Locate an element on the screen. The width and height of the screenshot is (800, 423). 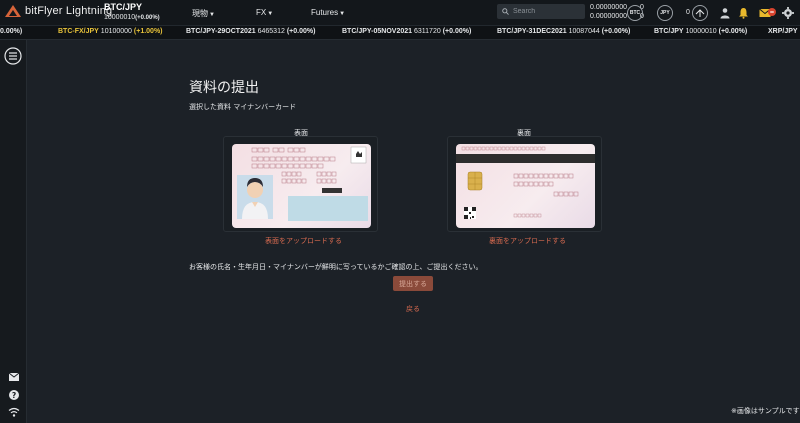
front-card-sample-image is located at coordinates (301, 186).